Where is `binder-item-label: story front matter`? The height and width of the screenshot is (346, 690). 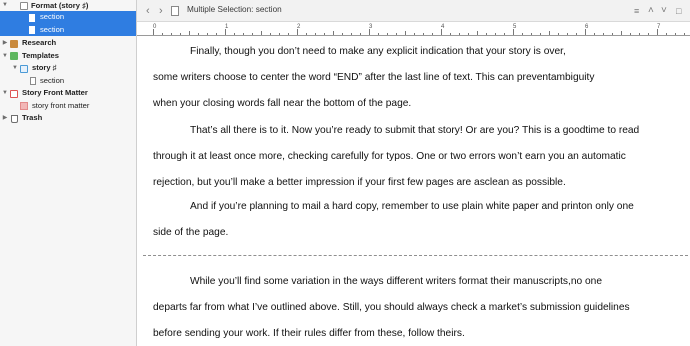
binder-item-label: story front matter is located at coordinates (61, 105).